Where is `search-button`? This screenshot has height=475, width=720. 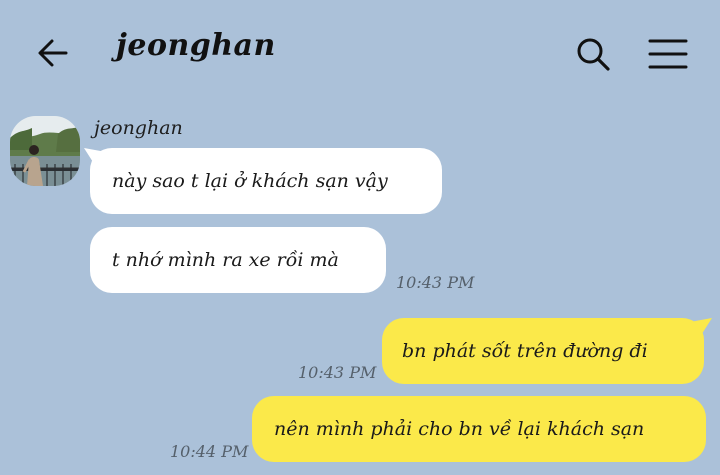
search-button is located at coordinates (593, 54).